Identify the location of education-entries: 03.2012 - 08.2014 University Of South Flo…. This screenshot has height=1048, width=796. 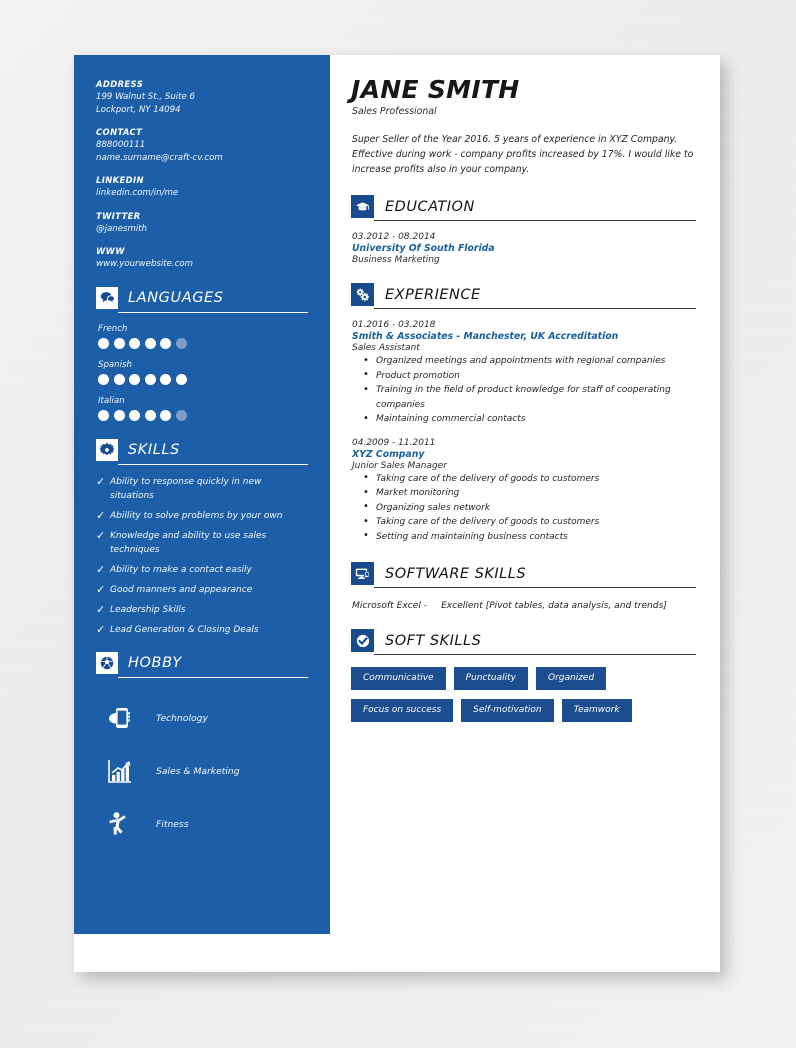
(523, 248).